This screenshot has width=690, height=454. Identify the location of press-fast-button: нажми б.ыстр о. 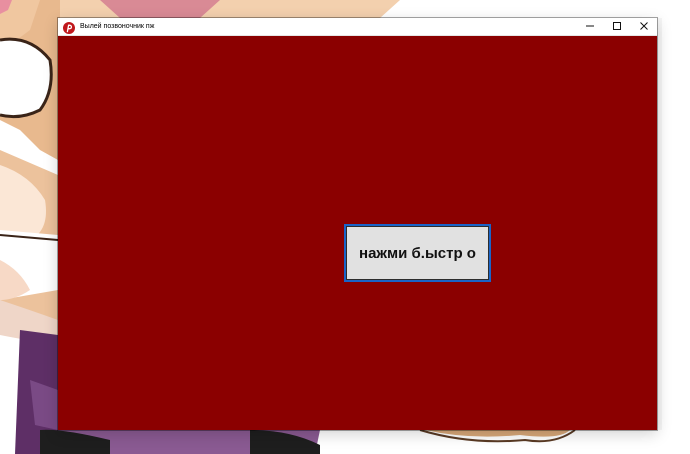
(417, 253).